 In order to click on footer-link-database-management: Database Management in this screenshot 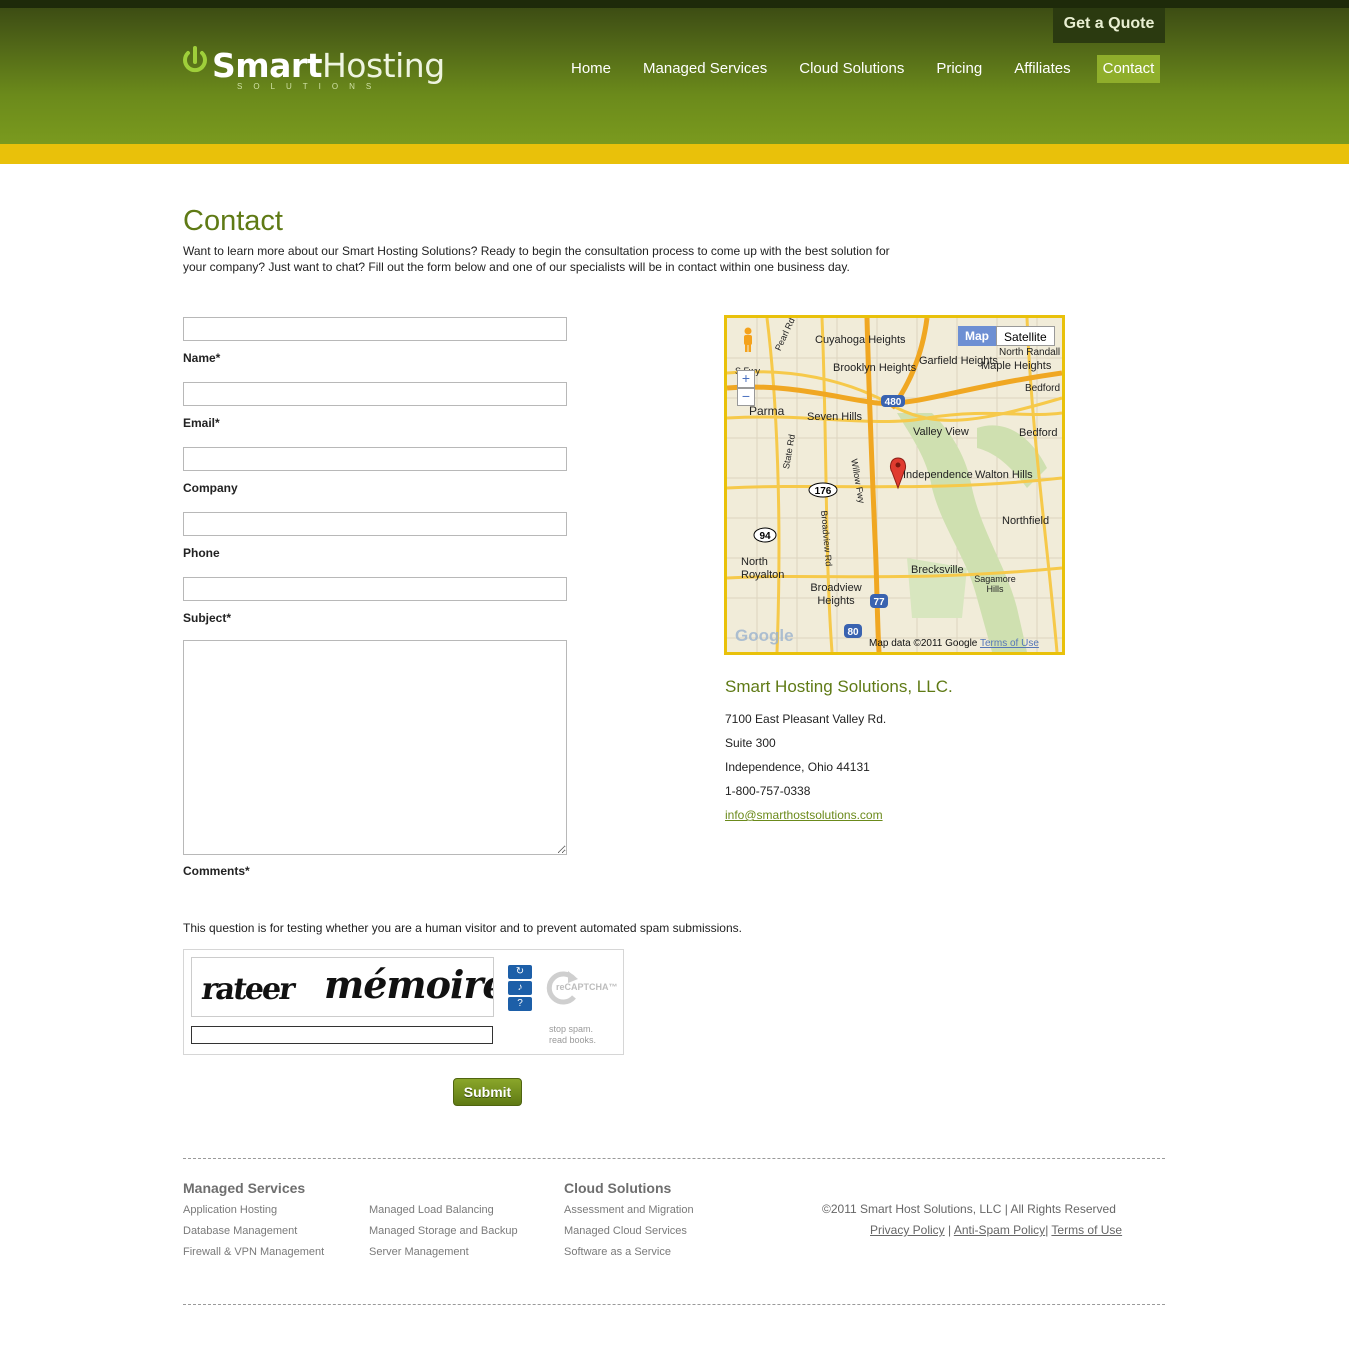, I will do `click(240, 1231)`.